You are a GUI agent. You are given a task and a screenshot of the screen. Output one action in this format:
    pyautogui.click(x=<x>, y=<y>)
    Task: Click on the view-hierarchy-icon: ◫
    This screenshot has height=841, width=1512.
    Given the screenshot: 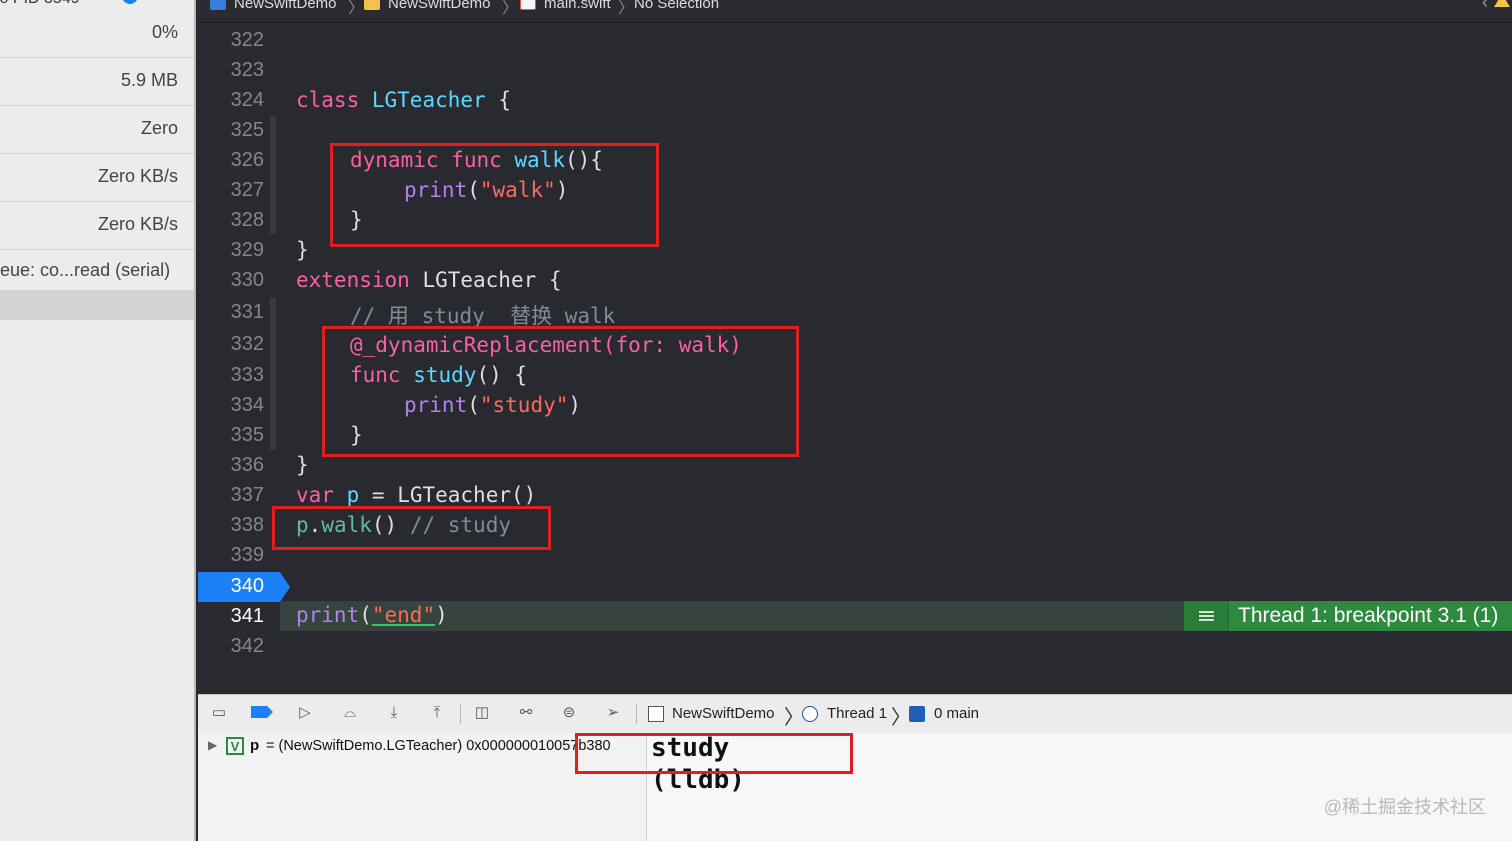 What is the action you would take?
    pyautogui.click(x=482, y=713)
    